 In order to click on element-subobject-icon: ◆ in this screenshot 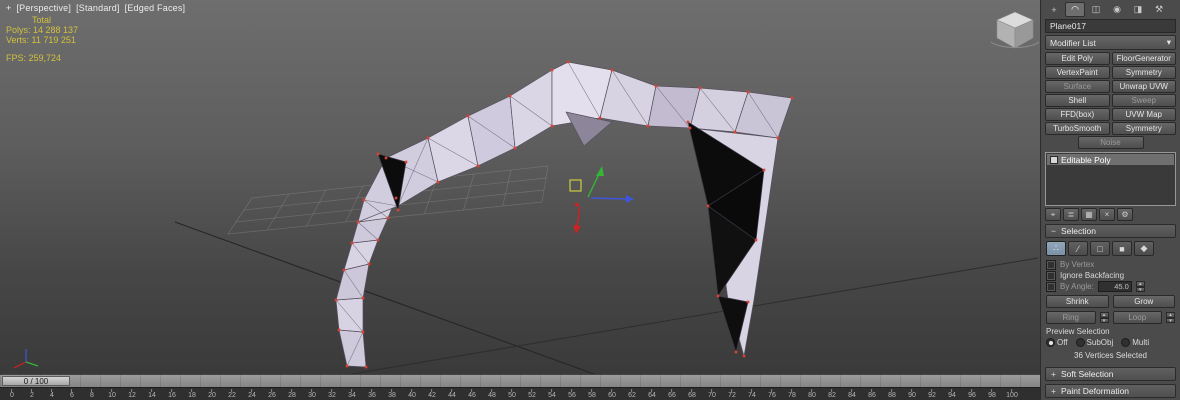, I will do `click(1144, 248)`.